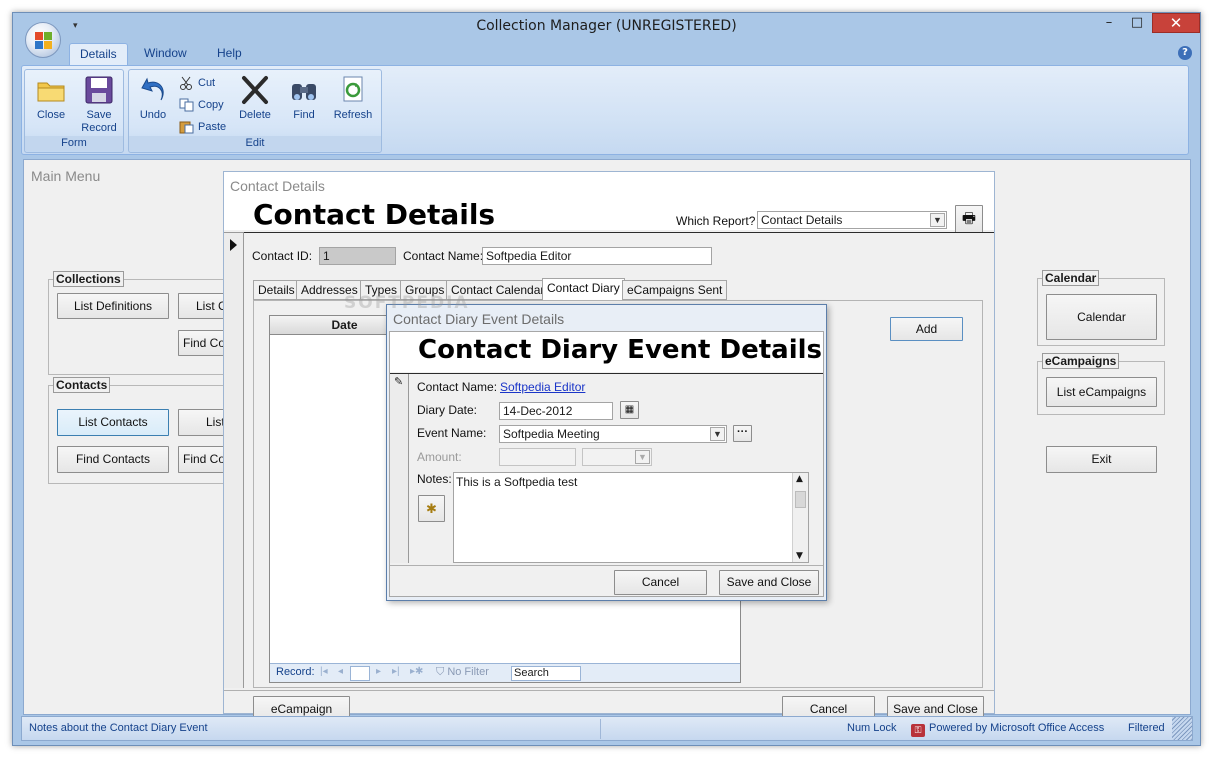  Describe the element at coordinates (98, 54) in the screenshot. I see `tab-details: Details` at that location.